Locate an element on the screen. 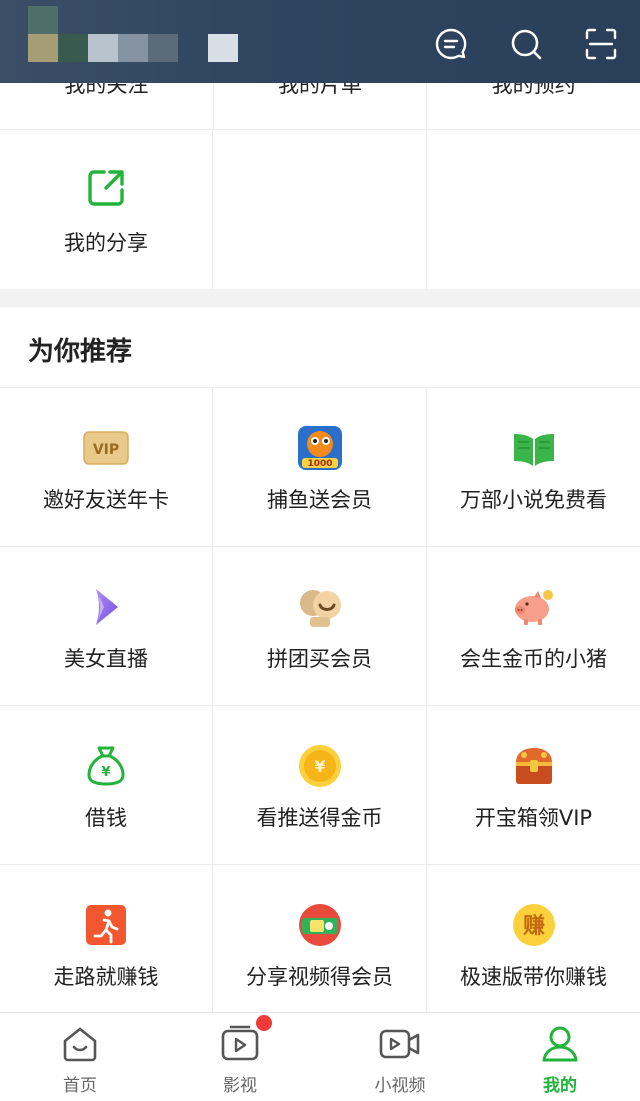 The width and height of the screenshot is (640, 1101). recommend-item-share-video: 分享视频得会员 is located at coordinates (320, 938).